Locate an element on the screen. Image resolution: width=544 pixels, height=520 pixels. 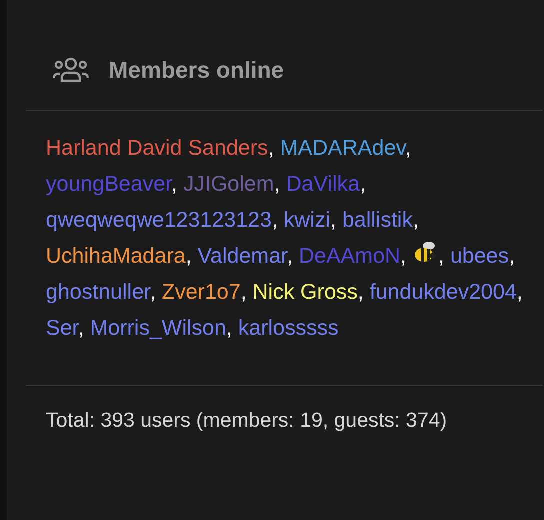
member-link: Morris_Wilson is located at coordinates (158, 328).